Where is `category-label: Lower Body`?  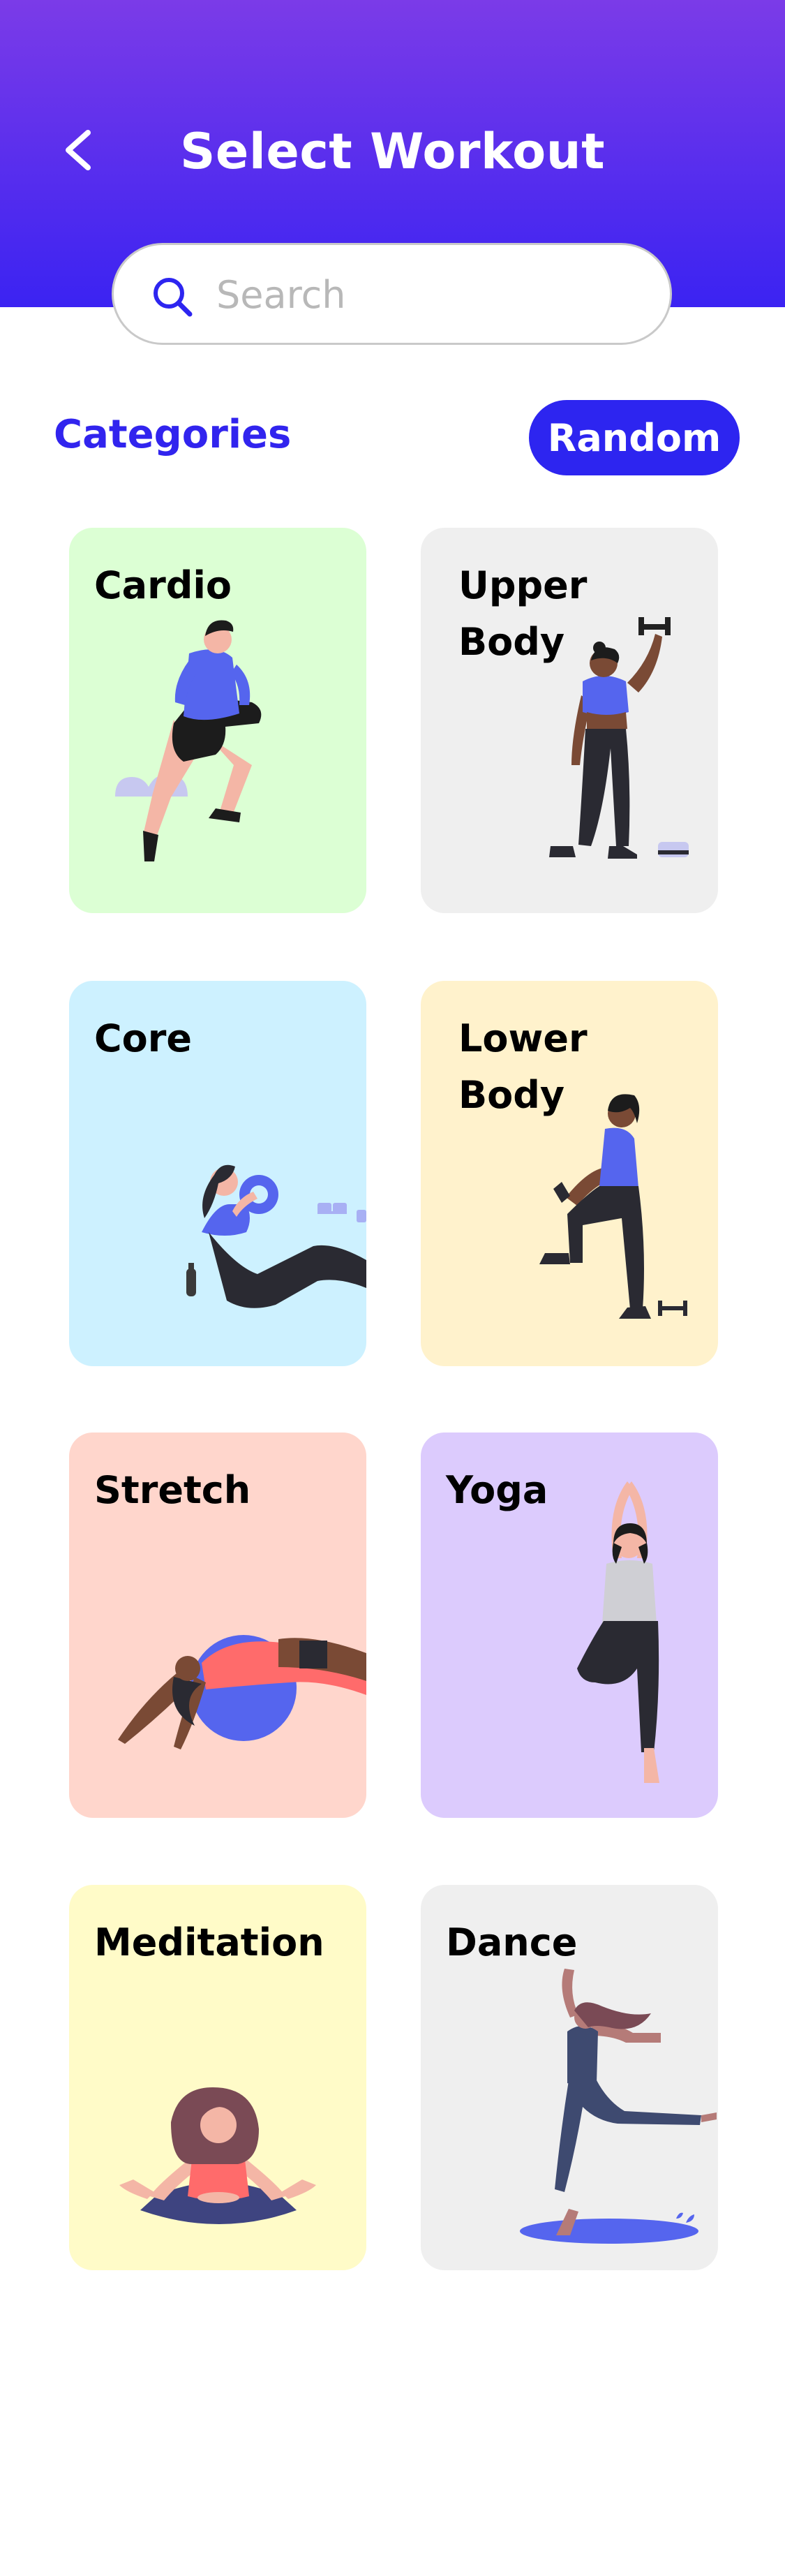 category-label: Lower Body is located at coordinates (523, 1066).